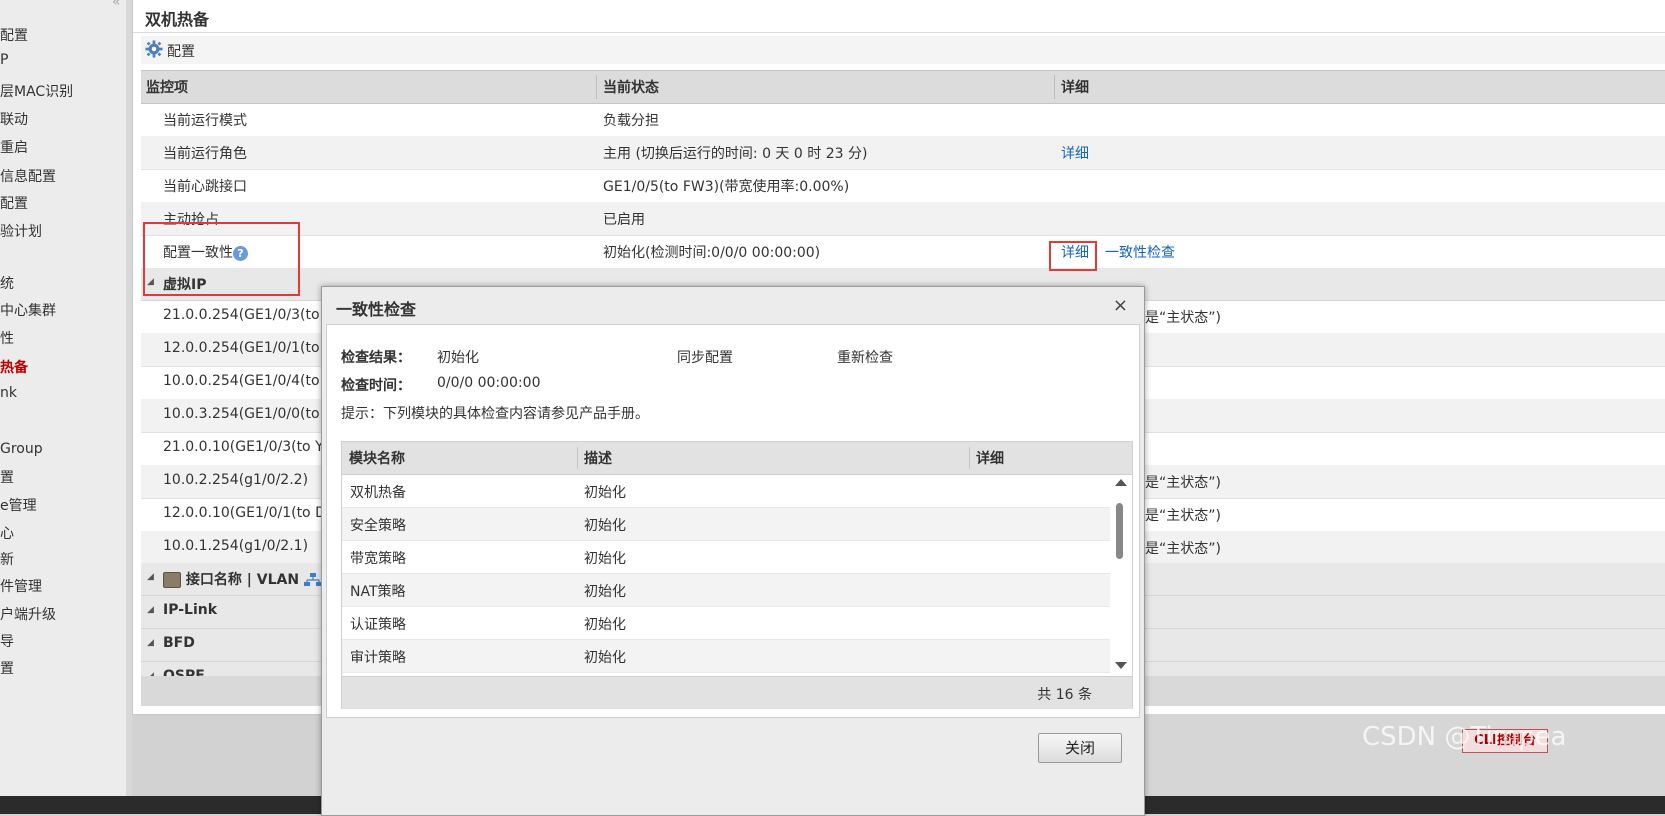 Image resolution: width=1665 pixels, height=816 pixels. I want to click on scroll-down-icon, so click(1121, 665).